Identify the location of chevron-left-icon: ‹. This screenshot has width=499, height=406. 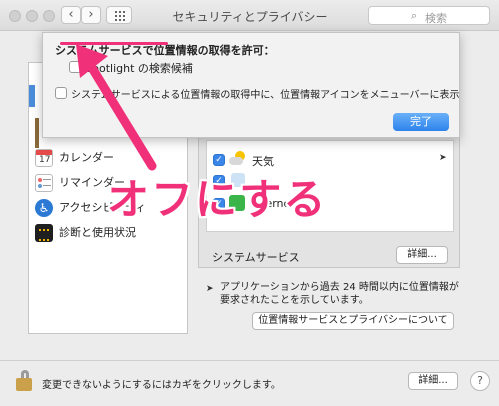
(71, 14).